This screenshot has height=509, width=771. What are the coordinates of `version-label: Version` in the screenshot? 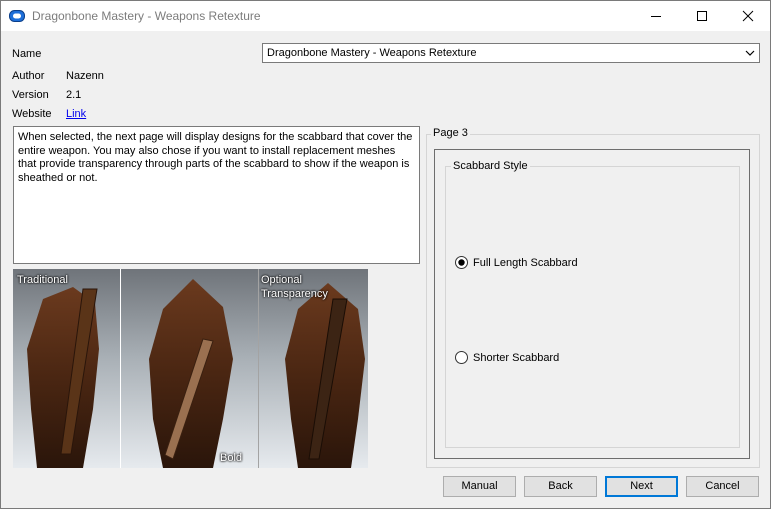 It's located at (30, 95).